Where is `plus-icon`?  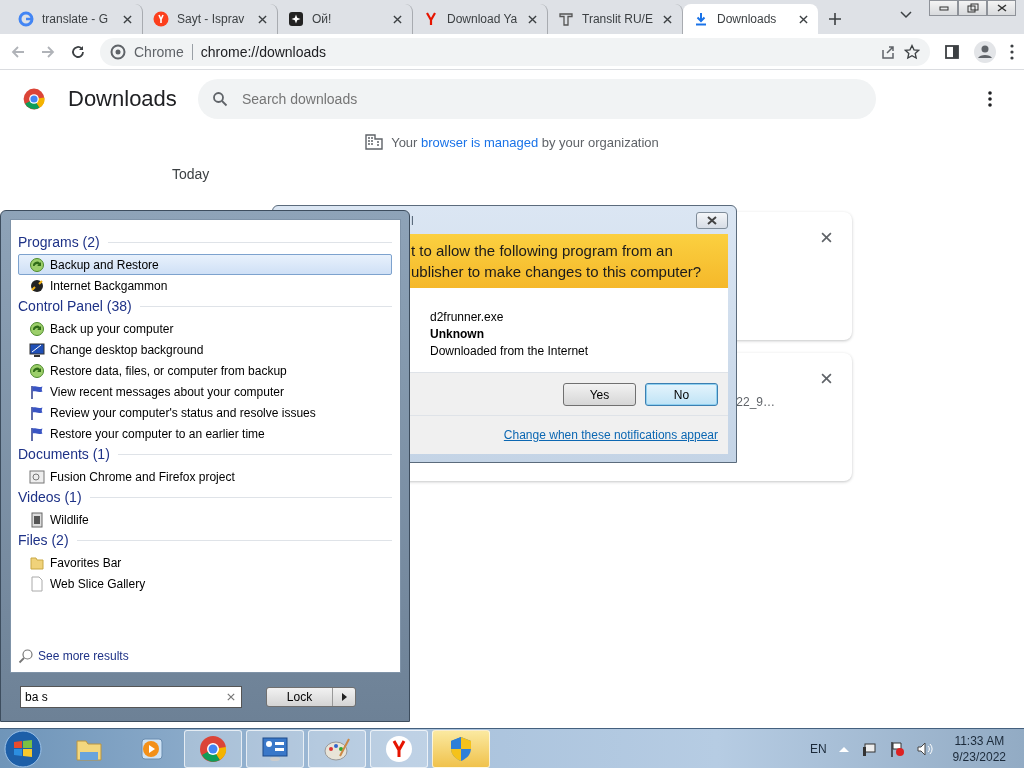
plus-icon is located at coordinates (835, 19).